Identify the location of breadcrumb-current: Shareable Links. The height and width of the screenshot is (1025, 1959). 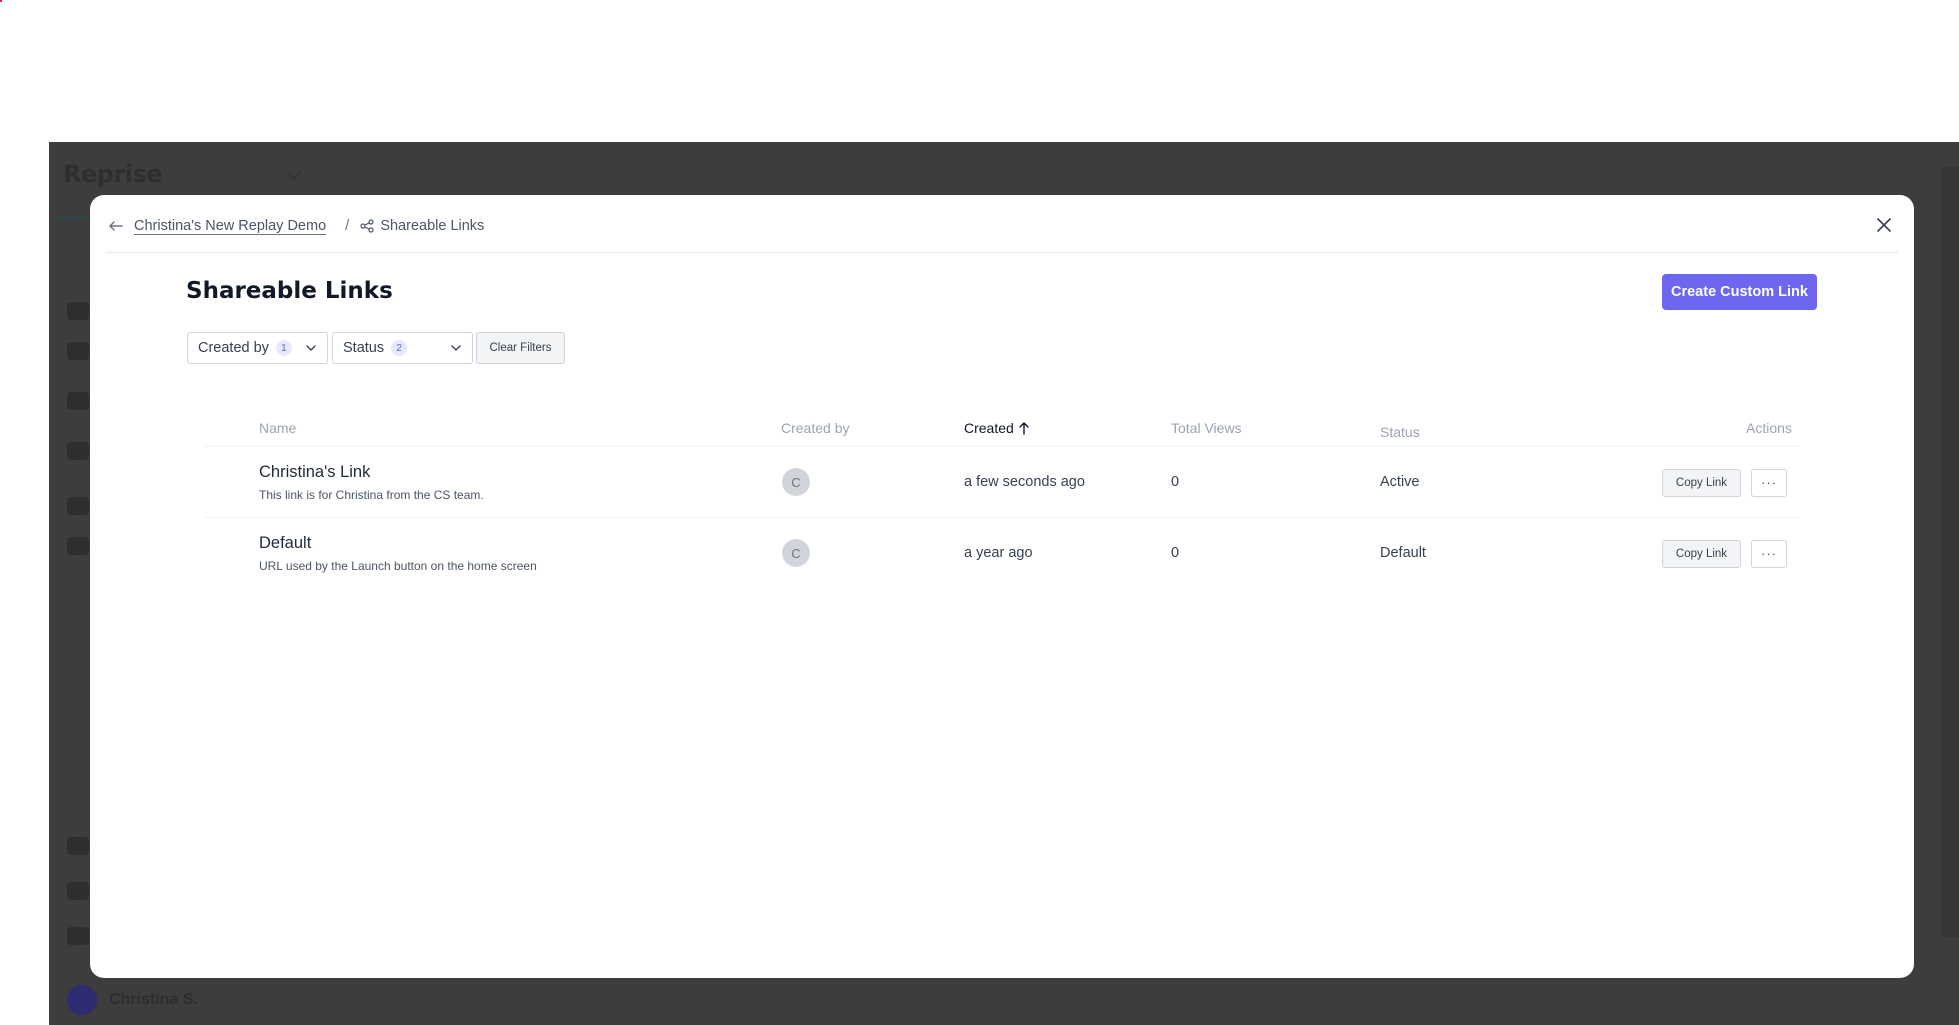
(432, 225).